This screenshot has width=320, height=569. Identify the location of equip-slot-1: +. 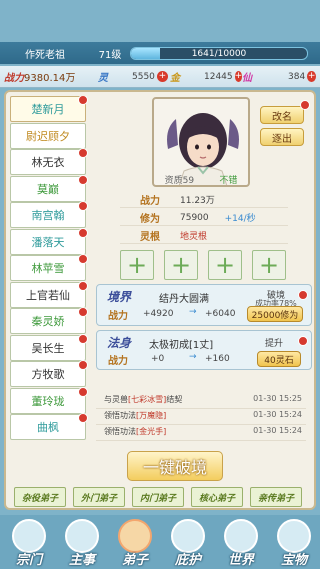
(137, 265).